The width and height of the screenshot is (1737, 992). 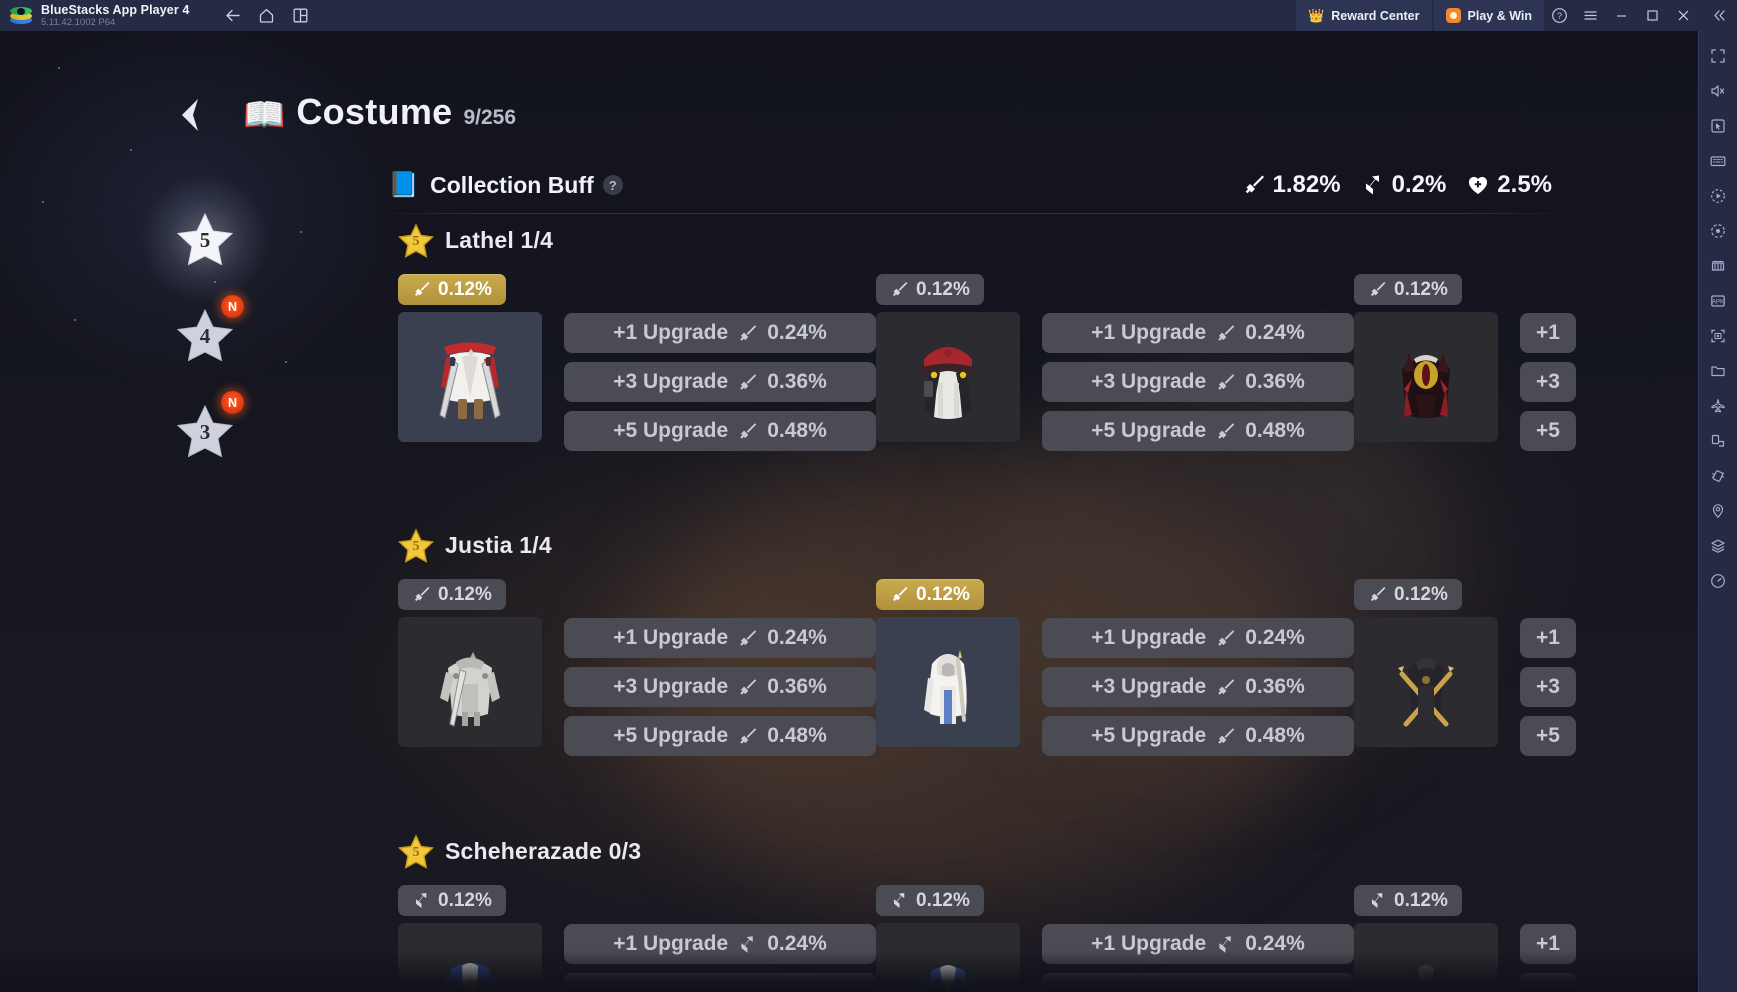 I want to click on multi-instance-icon, so click(x=300, y=15).